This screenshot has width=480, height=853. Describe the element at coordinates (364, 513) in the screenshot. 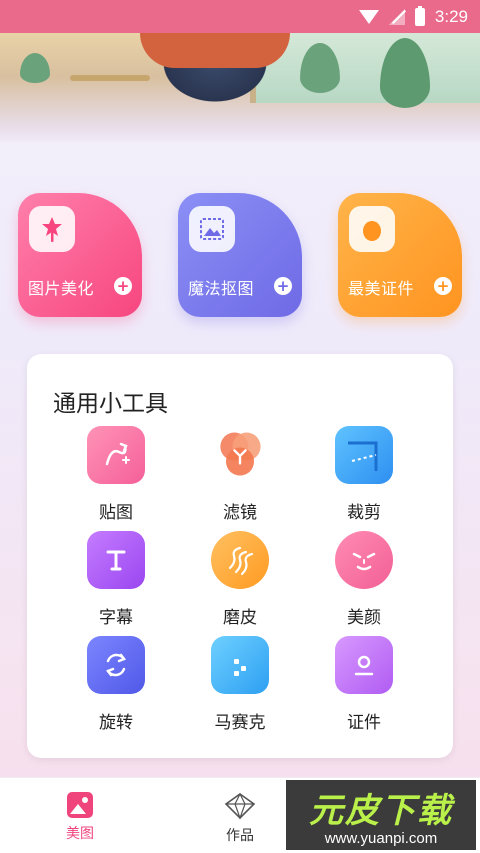

I see `tool-label: 裁剪` at that location.